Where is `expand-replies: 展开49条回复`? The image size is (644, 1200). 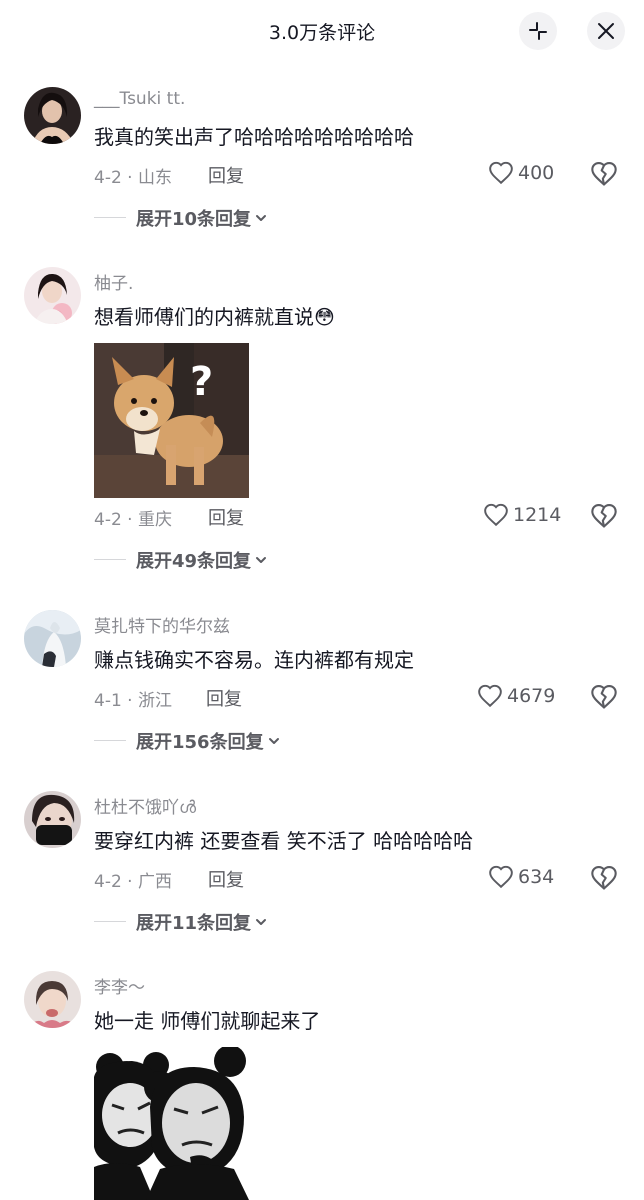 expand-replies: 展开49条回复 is located at coordinates (322, 560).